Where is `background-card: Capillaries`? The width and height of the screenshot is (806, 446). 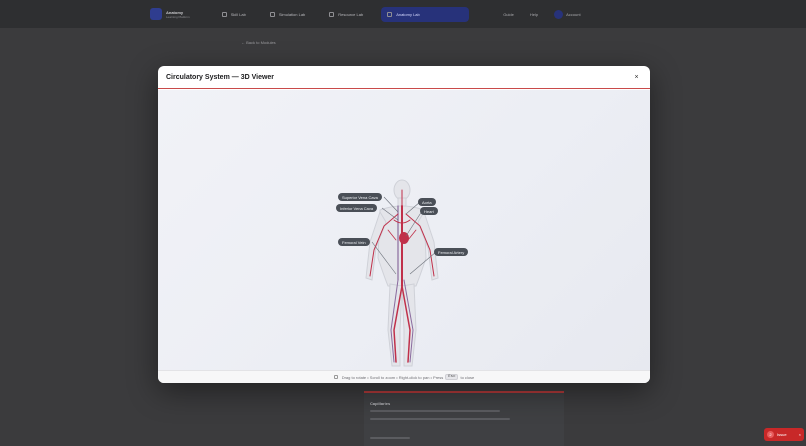
background-card: Capillaries is located at coordinates (464, 418).